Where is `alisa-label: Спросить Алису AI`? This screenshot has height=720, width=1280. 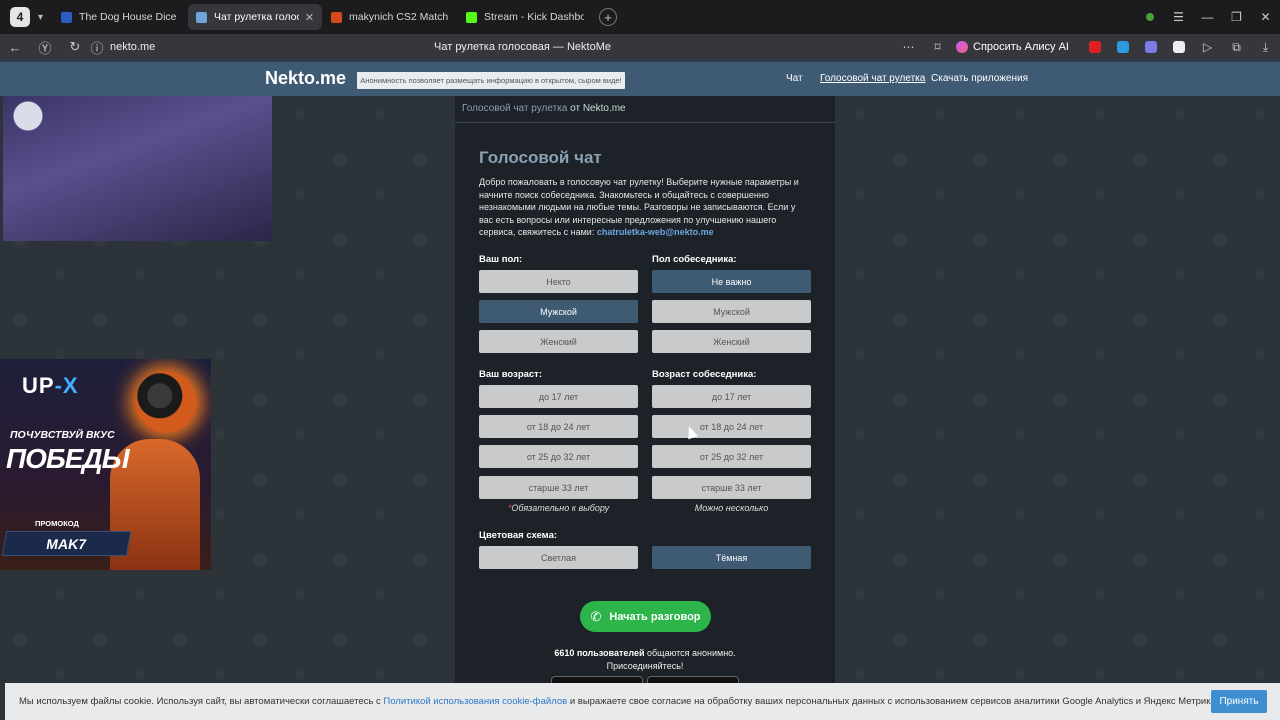
alisa-label: Спросить Алису AI is located at coordinates (1021, 47).